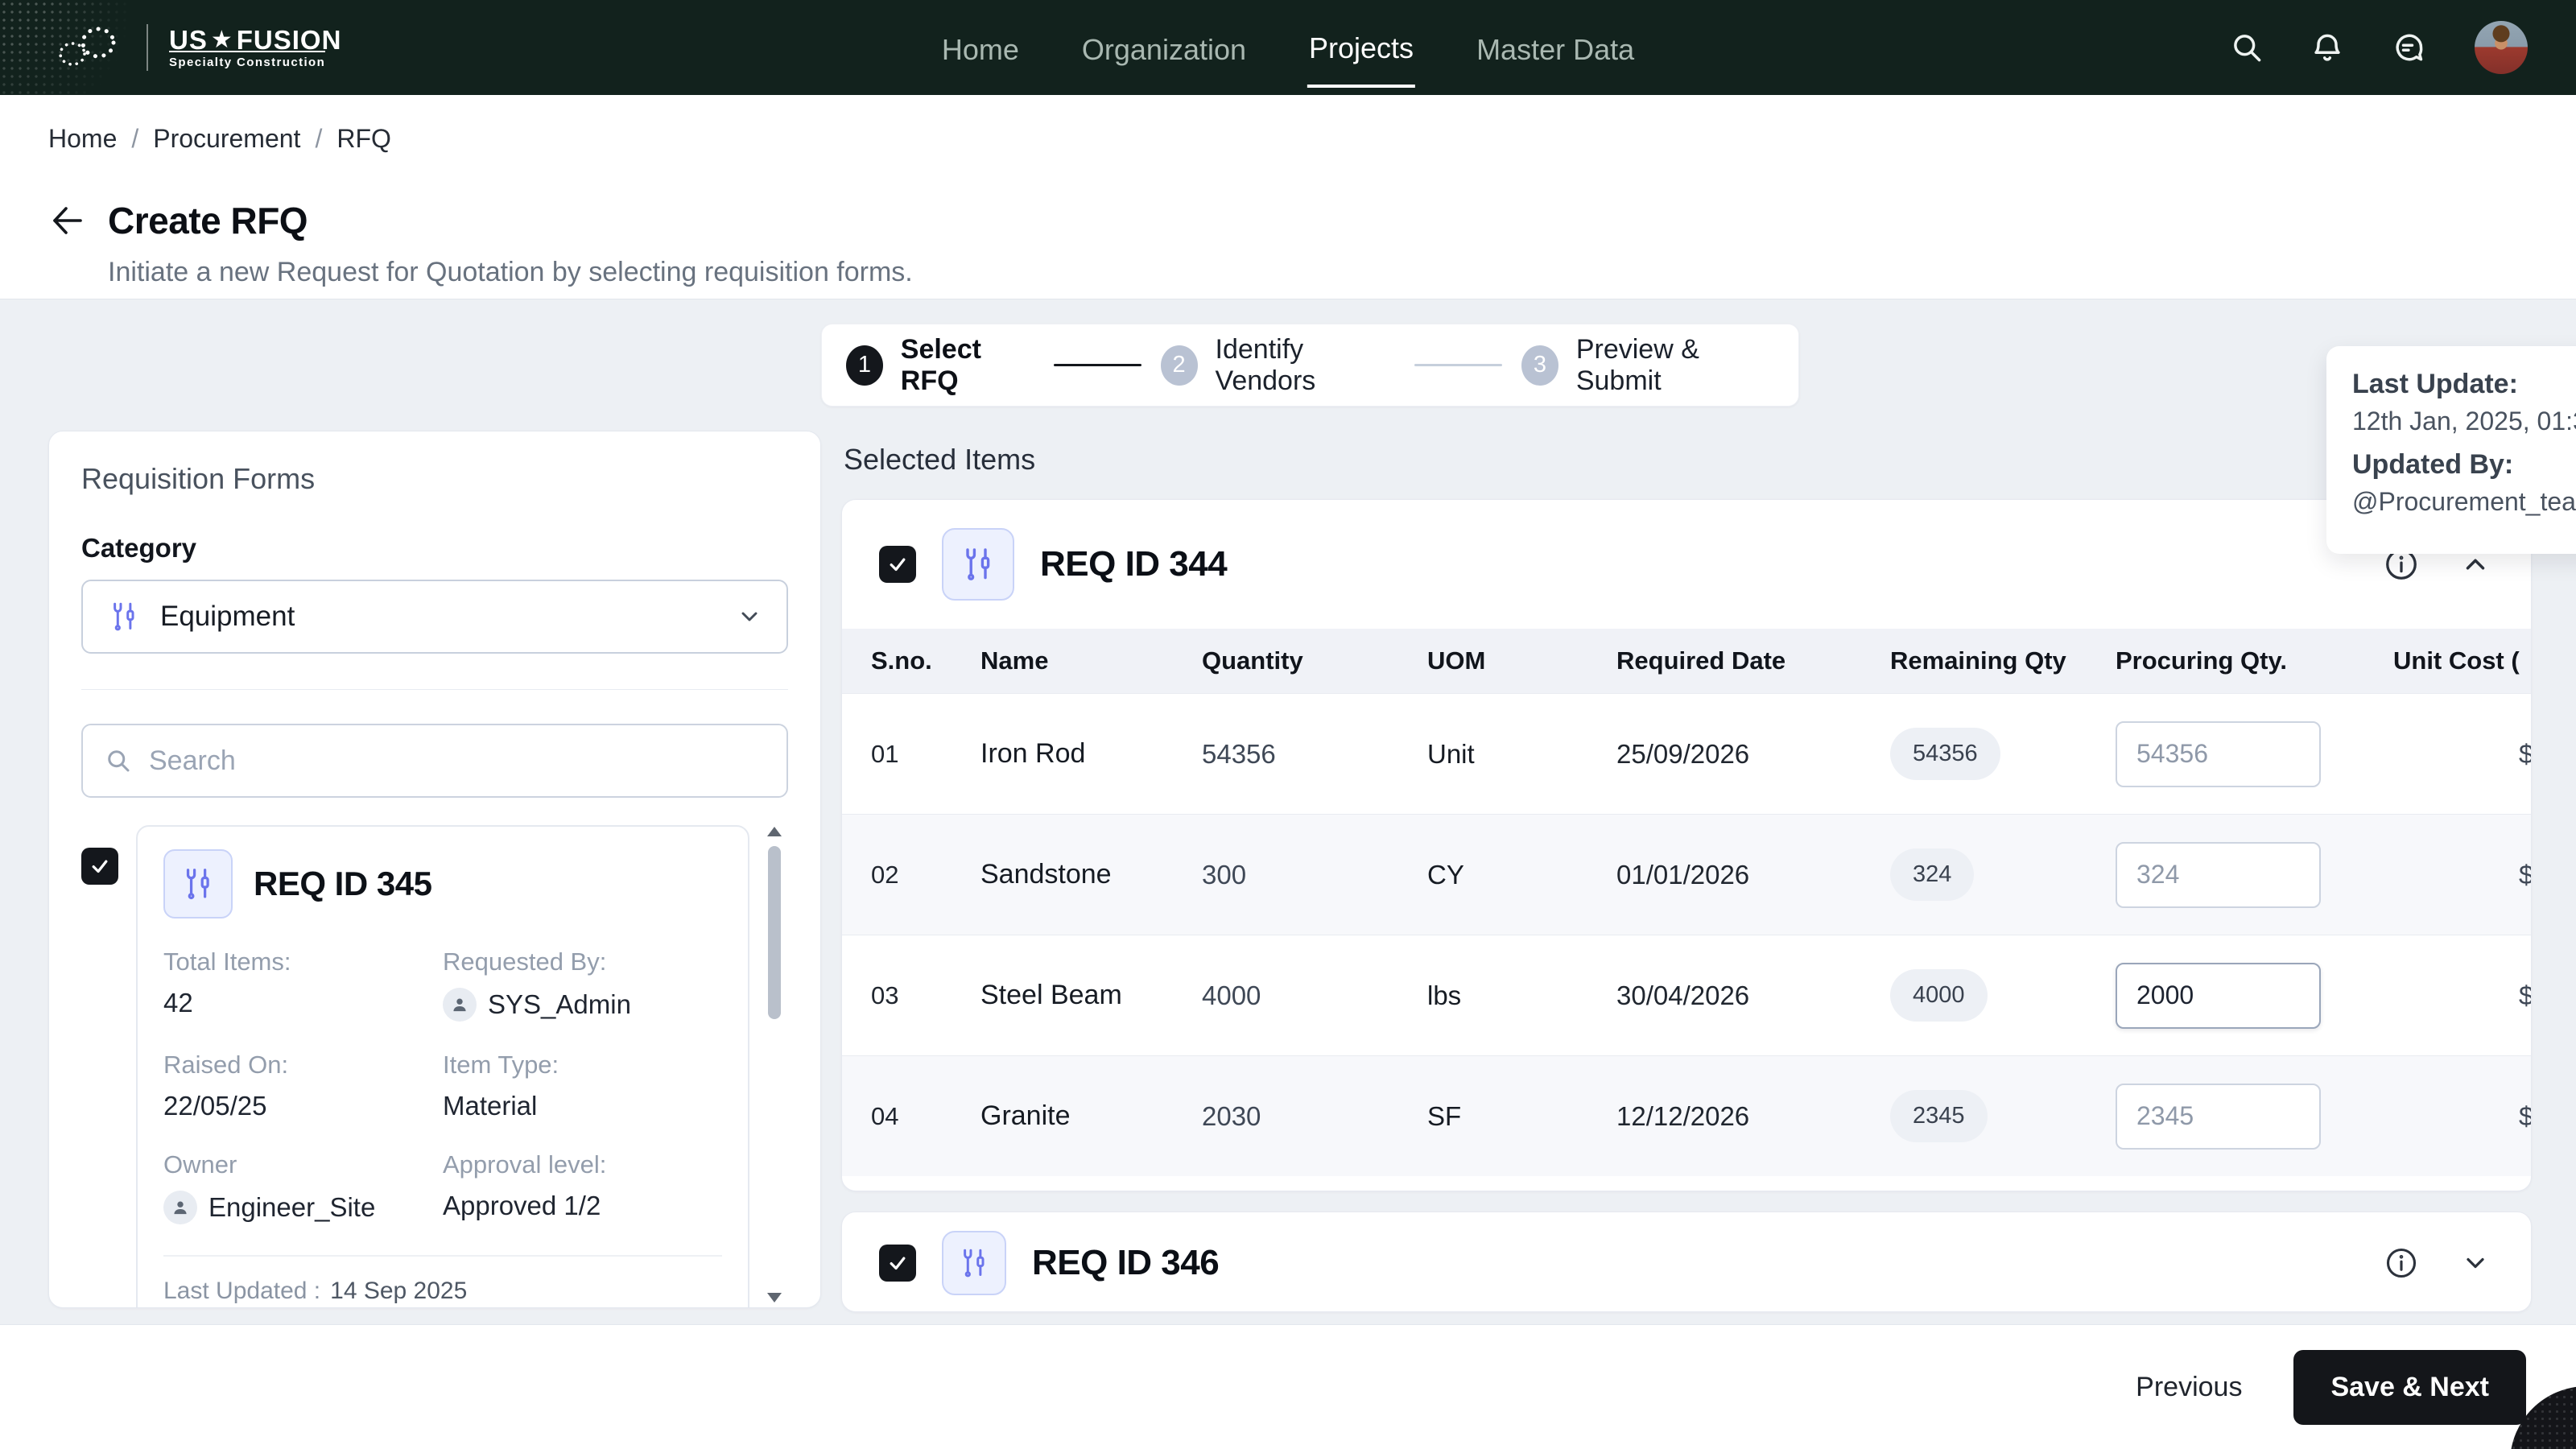 Image resolution: width=2576 pixels, height=1449 pixels. What do you see at coordinates (1687, 874) in the screenshot?
I see `table-row: 02 Sandstone 300 CY 01/01/2026 324 $` at bounding box center [1687, 874].